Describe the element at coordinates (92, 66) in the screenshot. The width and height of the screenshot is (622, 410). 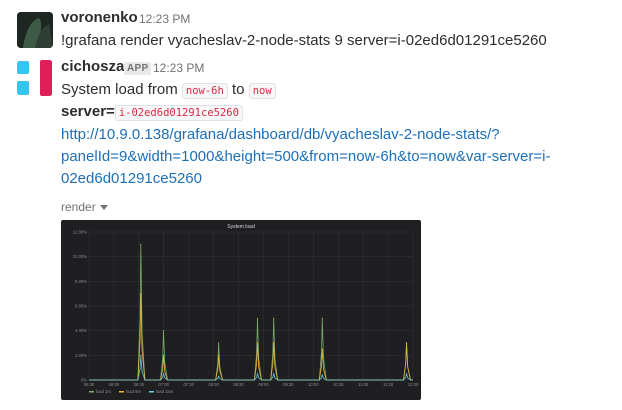
I see `username: cichosza` at that location.